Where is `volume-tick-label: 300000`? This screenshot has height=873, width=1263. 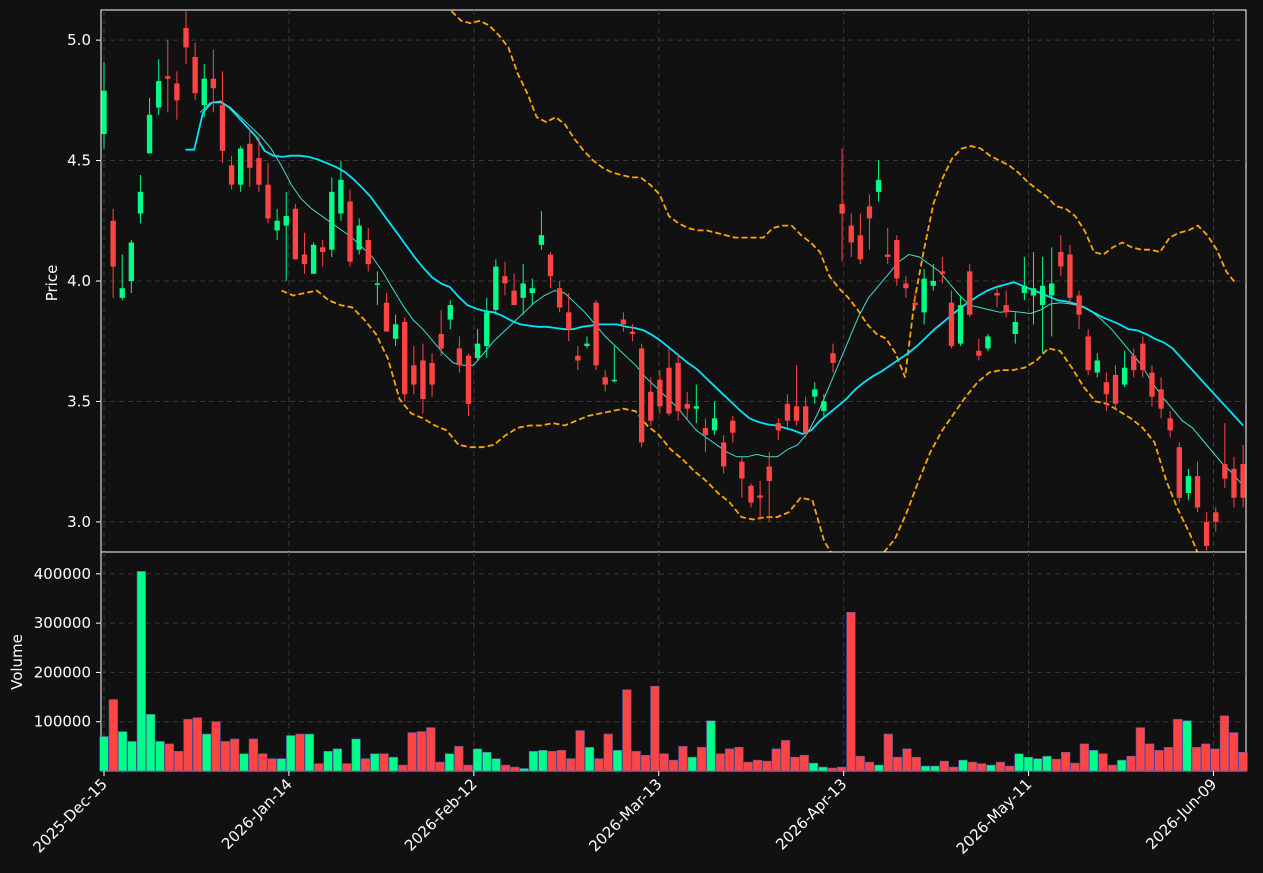
volume-tick-label: 300000 is located at coordinates (62, 623).